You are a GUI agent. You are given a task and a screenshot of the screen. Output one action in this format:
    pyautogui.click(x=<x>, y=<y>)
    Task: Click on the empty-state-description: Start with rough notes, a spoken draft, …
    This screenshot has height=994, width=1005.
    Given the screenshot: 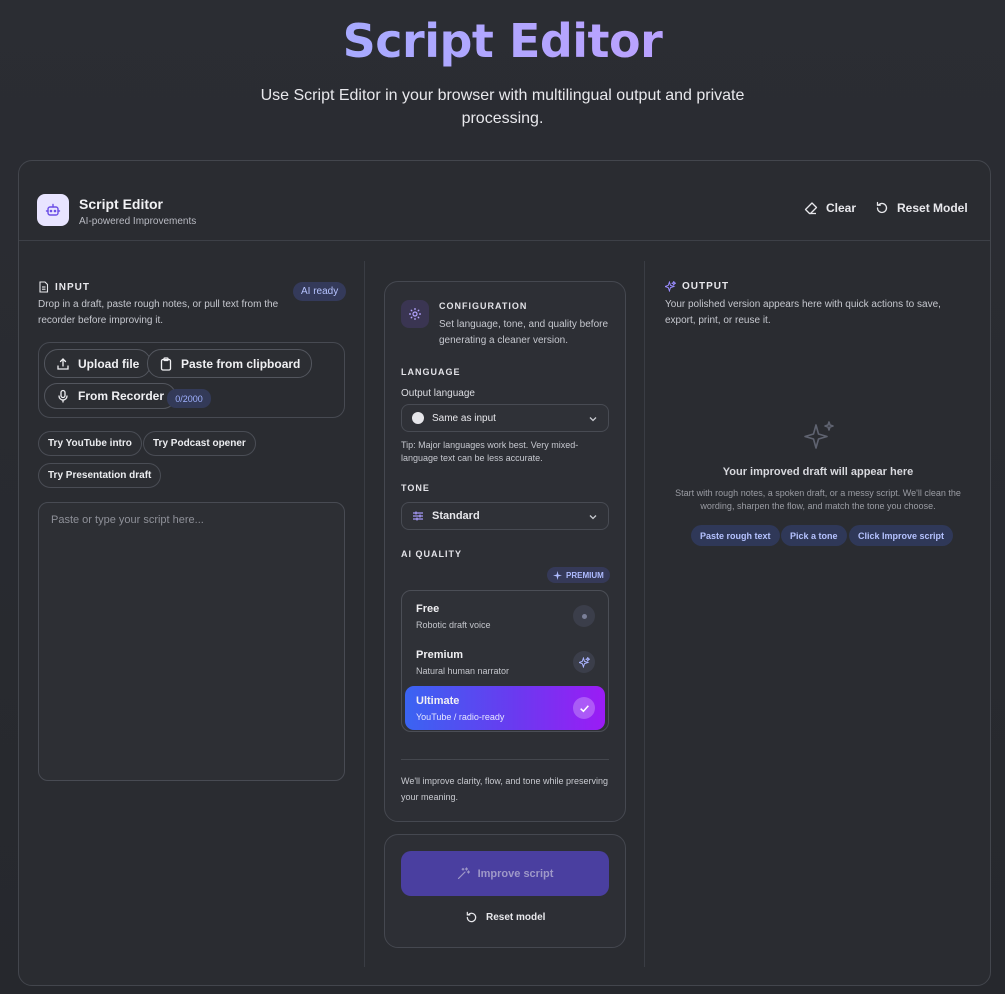 What is the action you would take?
    pyautogui.click(x=818, y=499)
    